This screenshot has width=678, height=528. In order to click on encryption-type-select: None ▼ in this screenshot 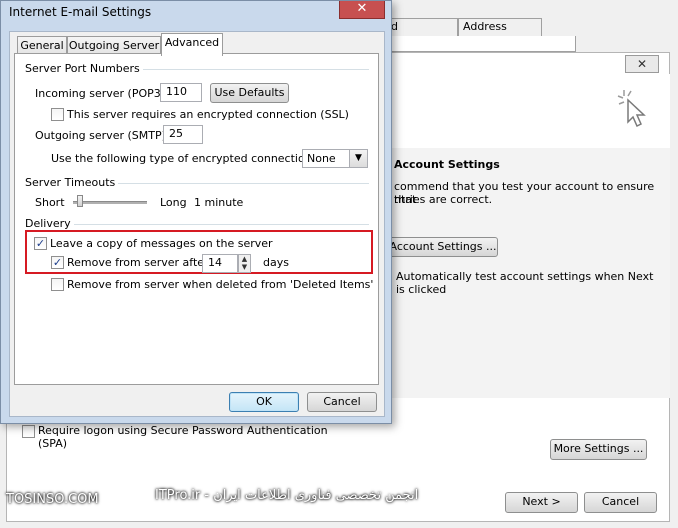, I will do `click(335, 158)`.